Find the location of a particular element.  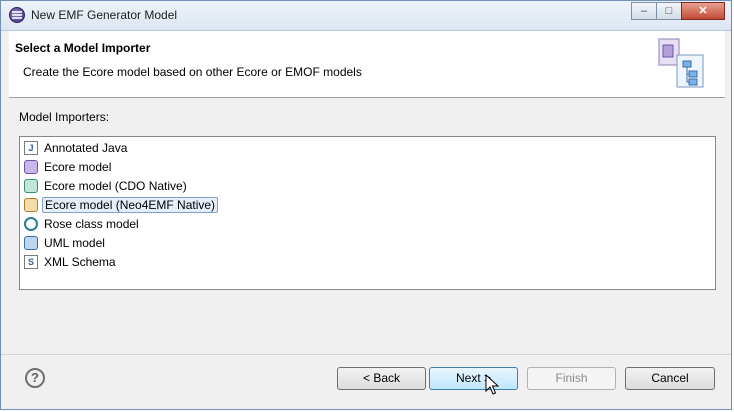

next-button: Next > is located at coordinates (473, 378).